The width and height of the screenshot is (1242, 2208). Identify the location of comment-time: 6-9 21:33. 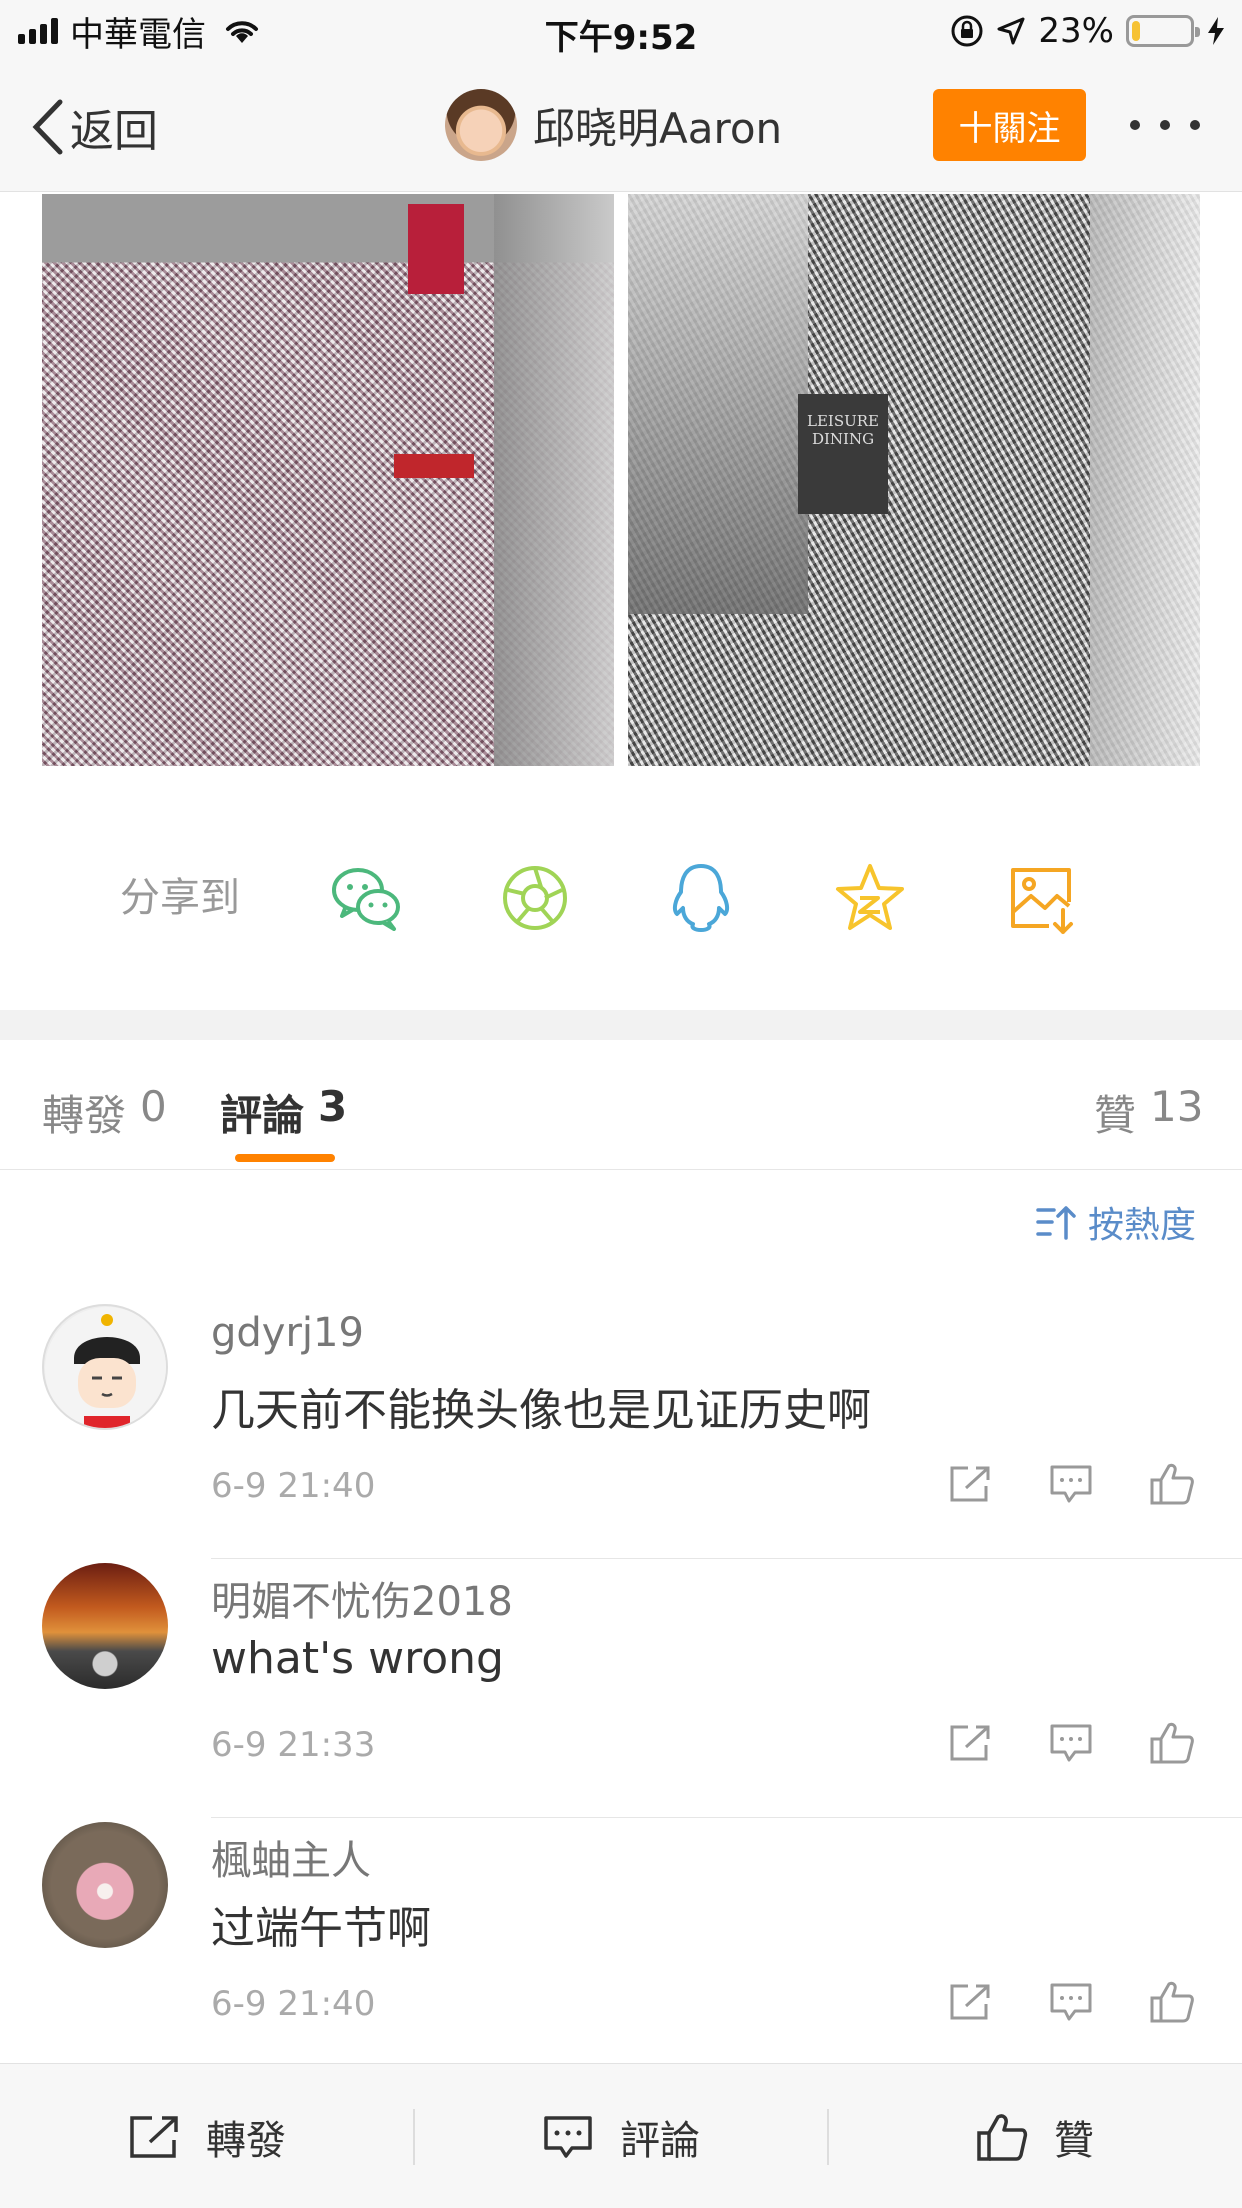
(293, 1745).